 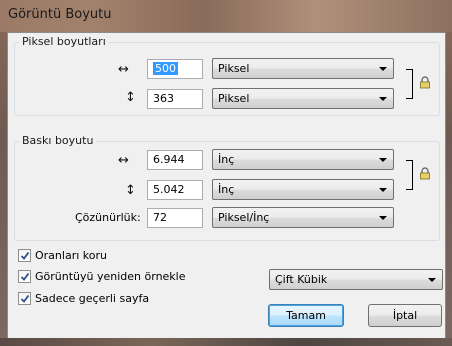 I want to click on resample-method-select: Çift Kübik, so click(x=356, y=279).